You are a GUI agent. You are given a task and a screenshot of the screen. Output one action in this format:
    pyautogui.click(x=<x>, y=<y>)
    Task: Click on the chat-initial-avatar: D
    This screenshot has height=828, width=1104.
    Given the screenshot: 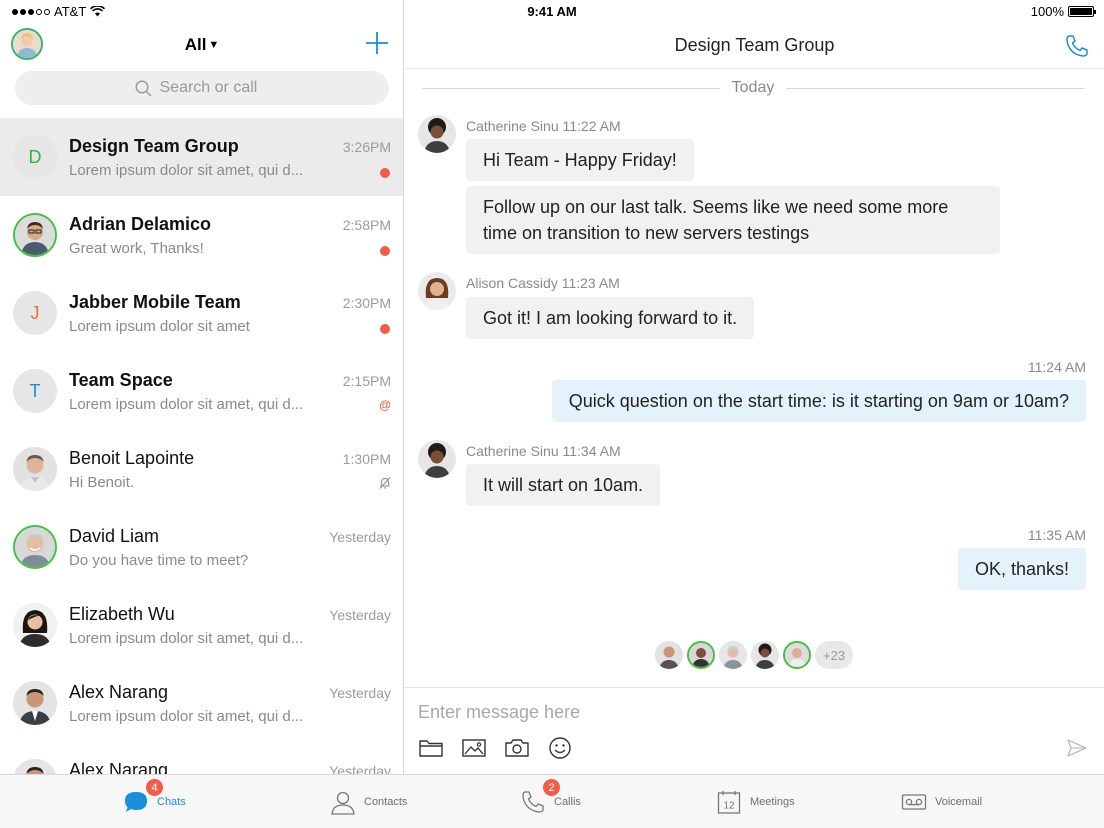 What is the action you would take?
    pyautogui.click(x=35, y=157)
    